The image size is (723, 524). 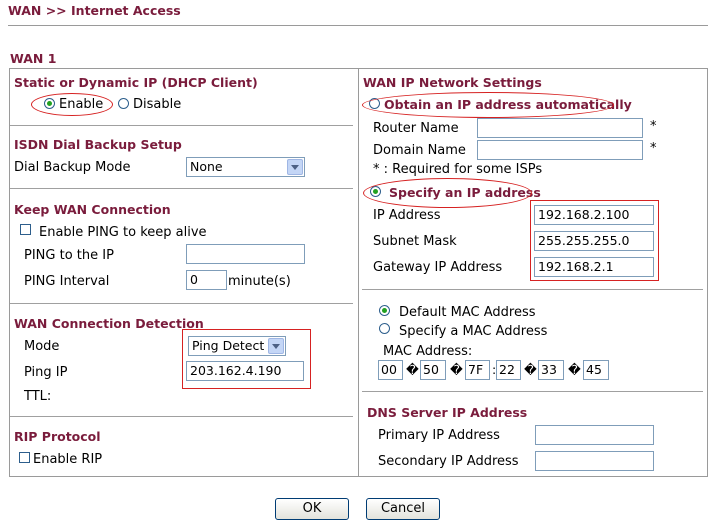 I want to click on enable-highlight-oval, so click(x=72, y=104).